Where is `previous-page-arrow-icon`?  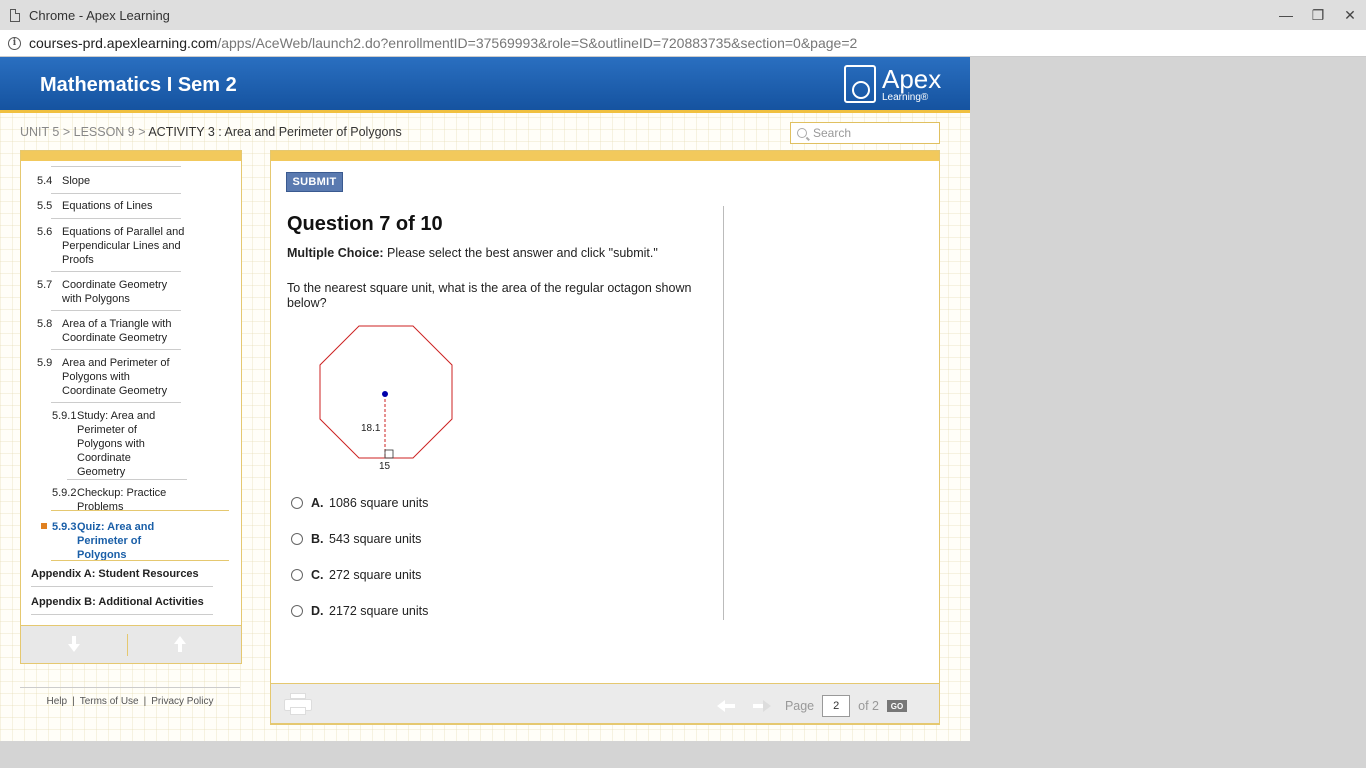 previous-page-arrow-icon is located at coordinates (726, 706).